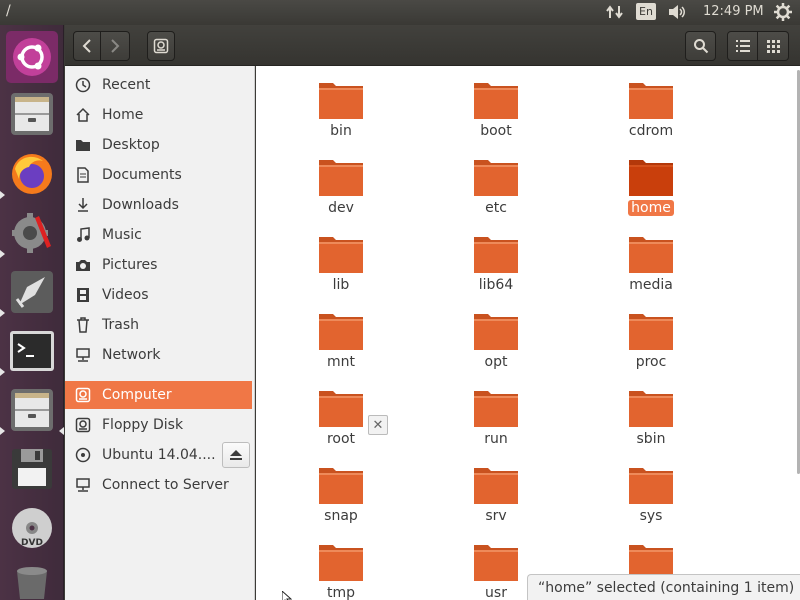 This screenshot has height=600, width=800. What do you see at coordinates (651, 334) in the screenshot?
I see `folder-proc: proc` at bounding box center [651, 334].